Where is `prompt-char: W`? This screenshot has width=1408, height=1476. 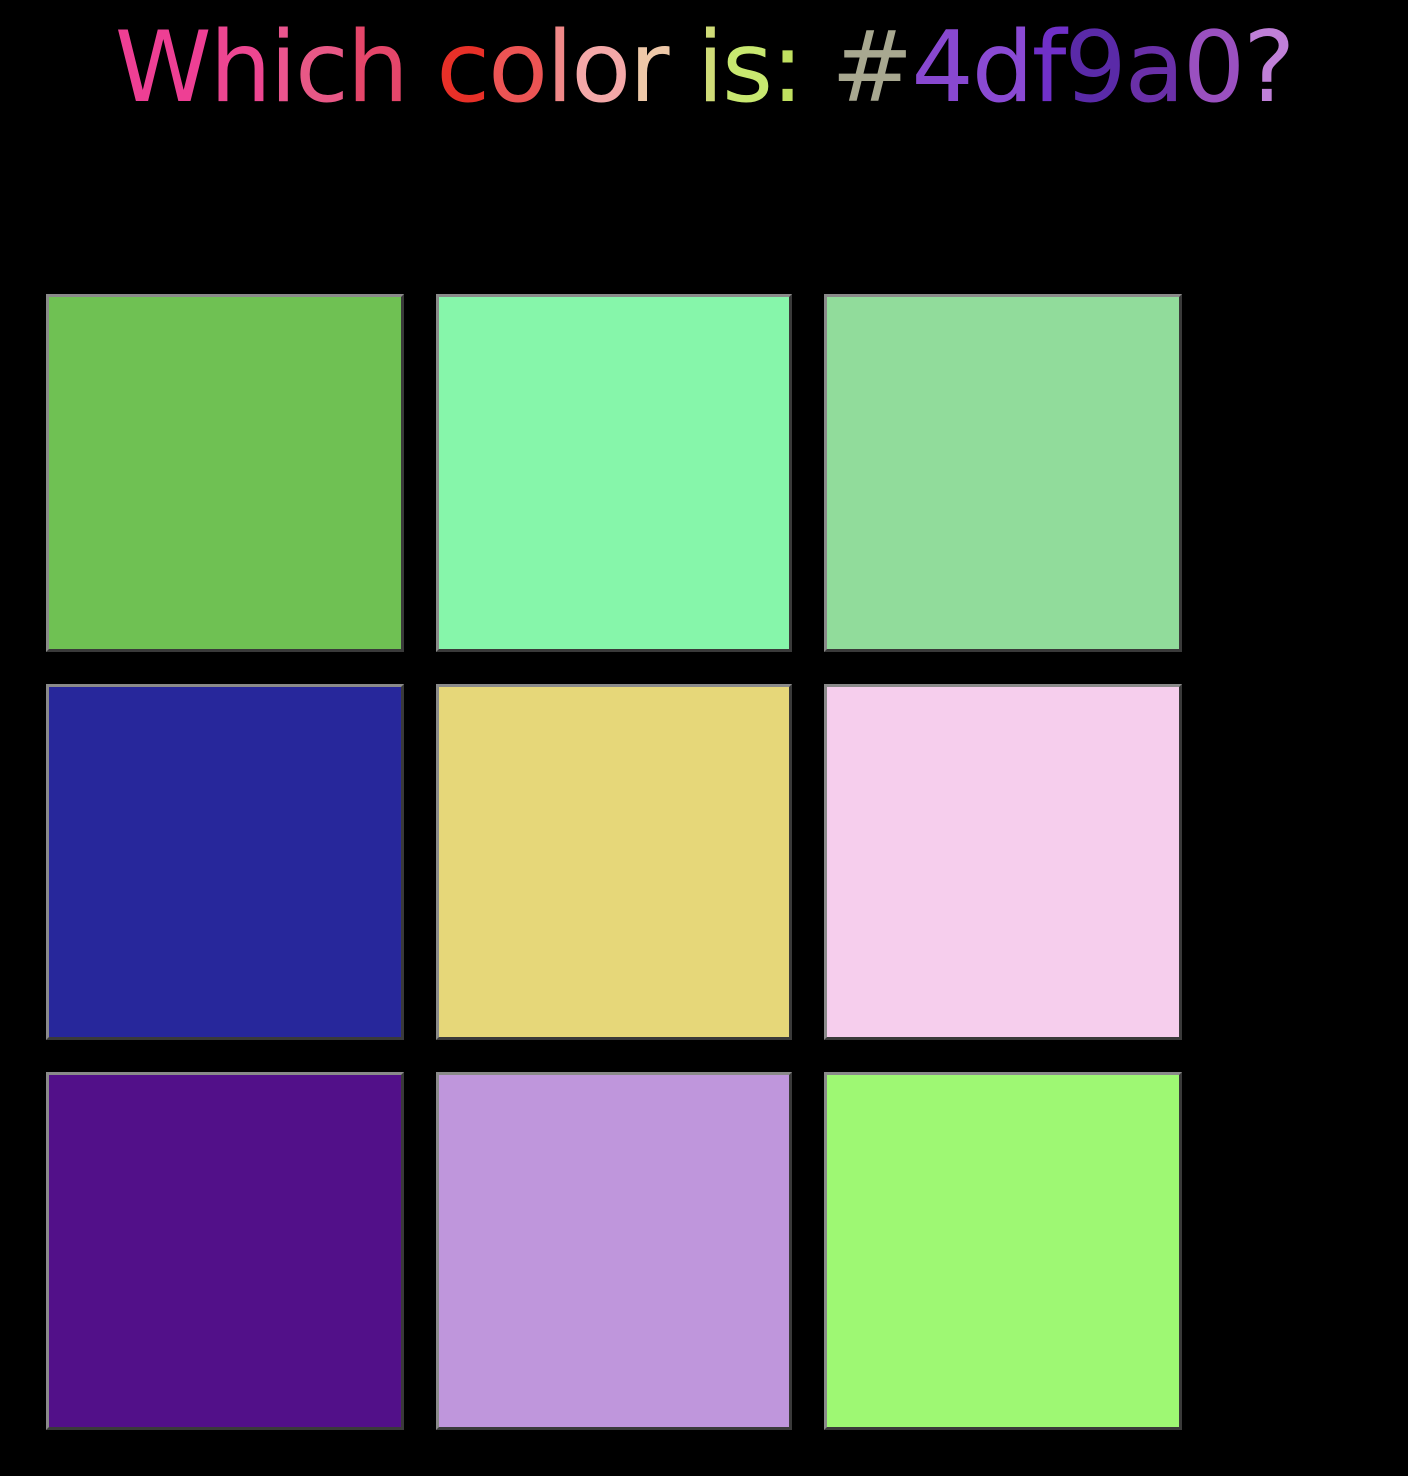
prompt-char: W is located at coordinates (163, 68).